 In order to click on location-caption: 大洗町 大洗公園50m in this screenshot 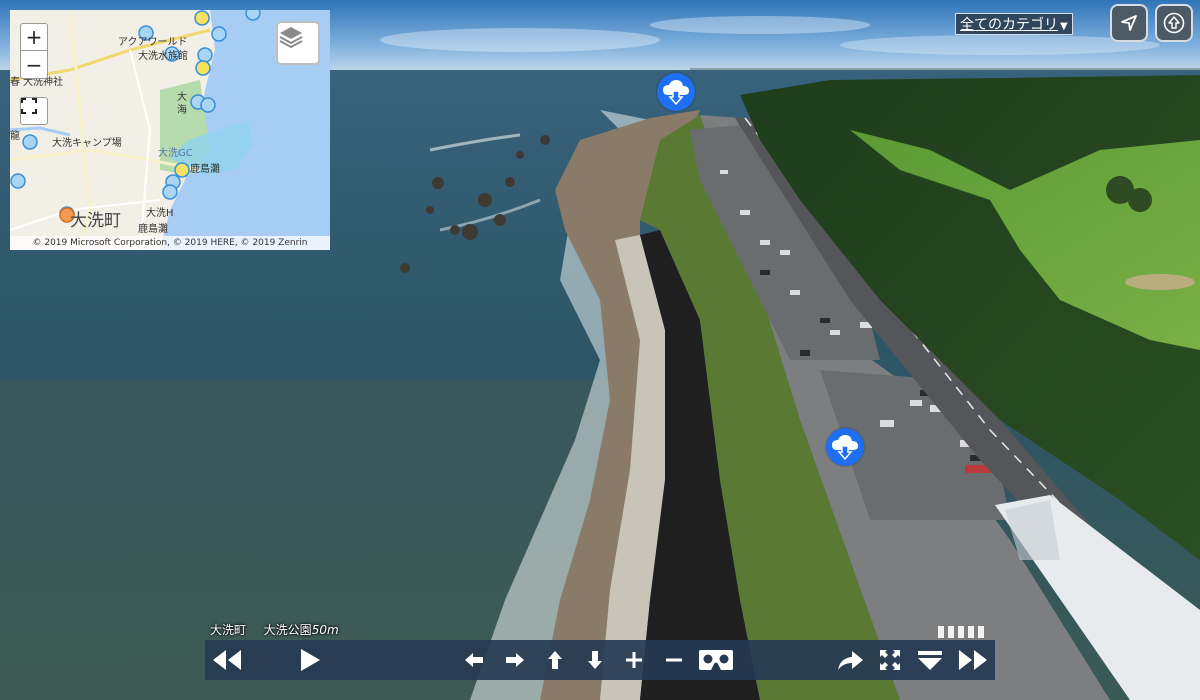, I will do `click(274, 629)`.